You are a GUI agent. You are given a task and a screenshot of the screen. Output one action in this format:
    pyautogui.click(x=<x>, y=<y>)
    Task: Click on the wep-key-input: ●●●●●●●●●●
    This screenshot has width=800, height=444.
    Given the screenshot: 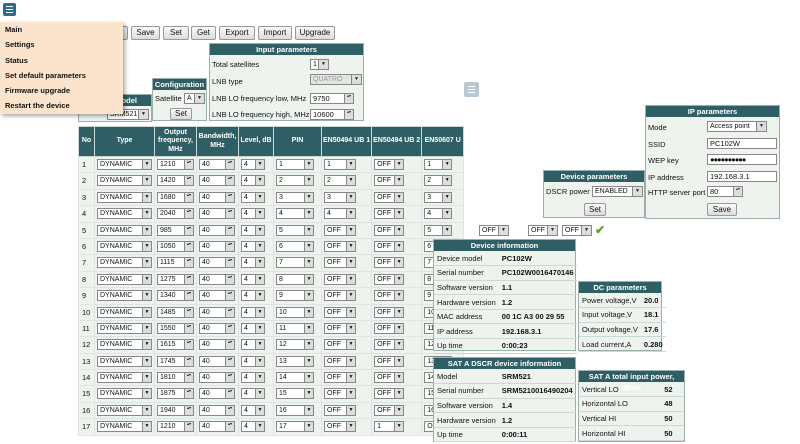 What is the action you would take?
    pyautogui.click(x=742, y=159)
    